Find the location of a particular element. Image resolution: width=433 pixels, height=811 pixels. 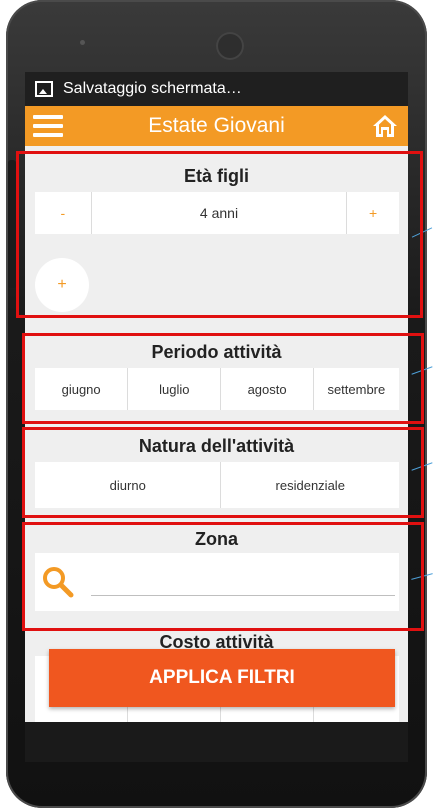

zona-search-input is located at coordinates (243, 582).